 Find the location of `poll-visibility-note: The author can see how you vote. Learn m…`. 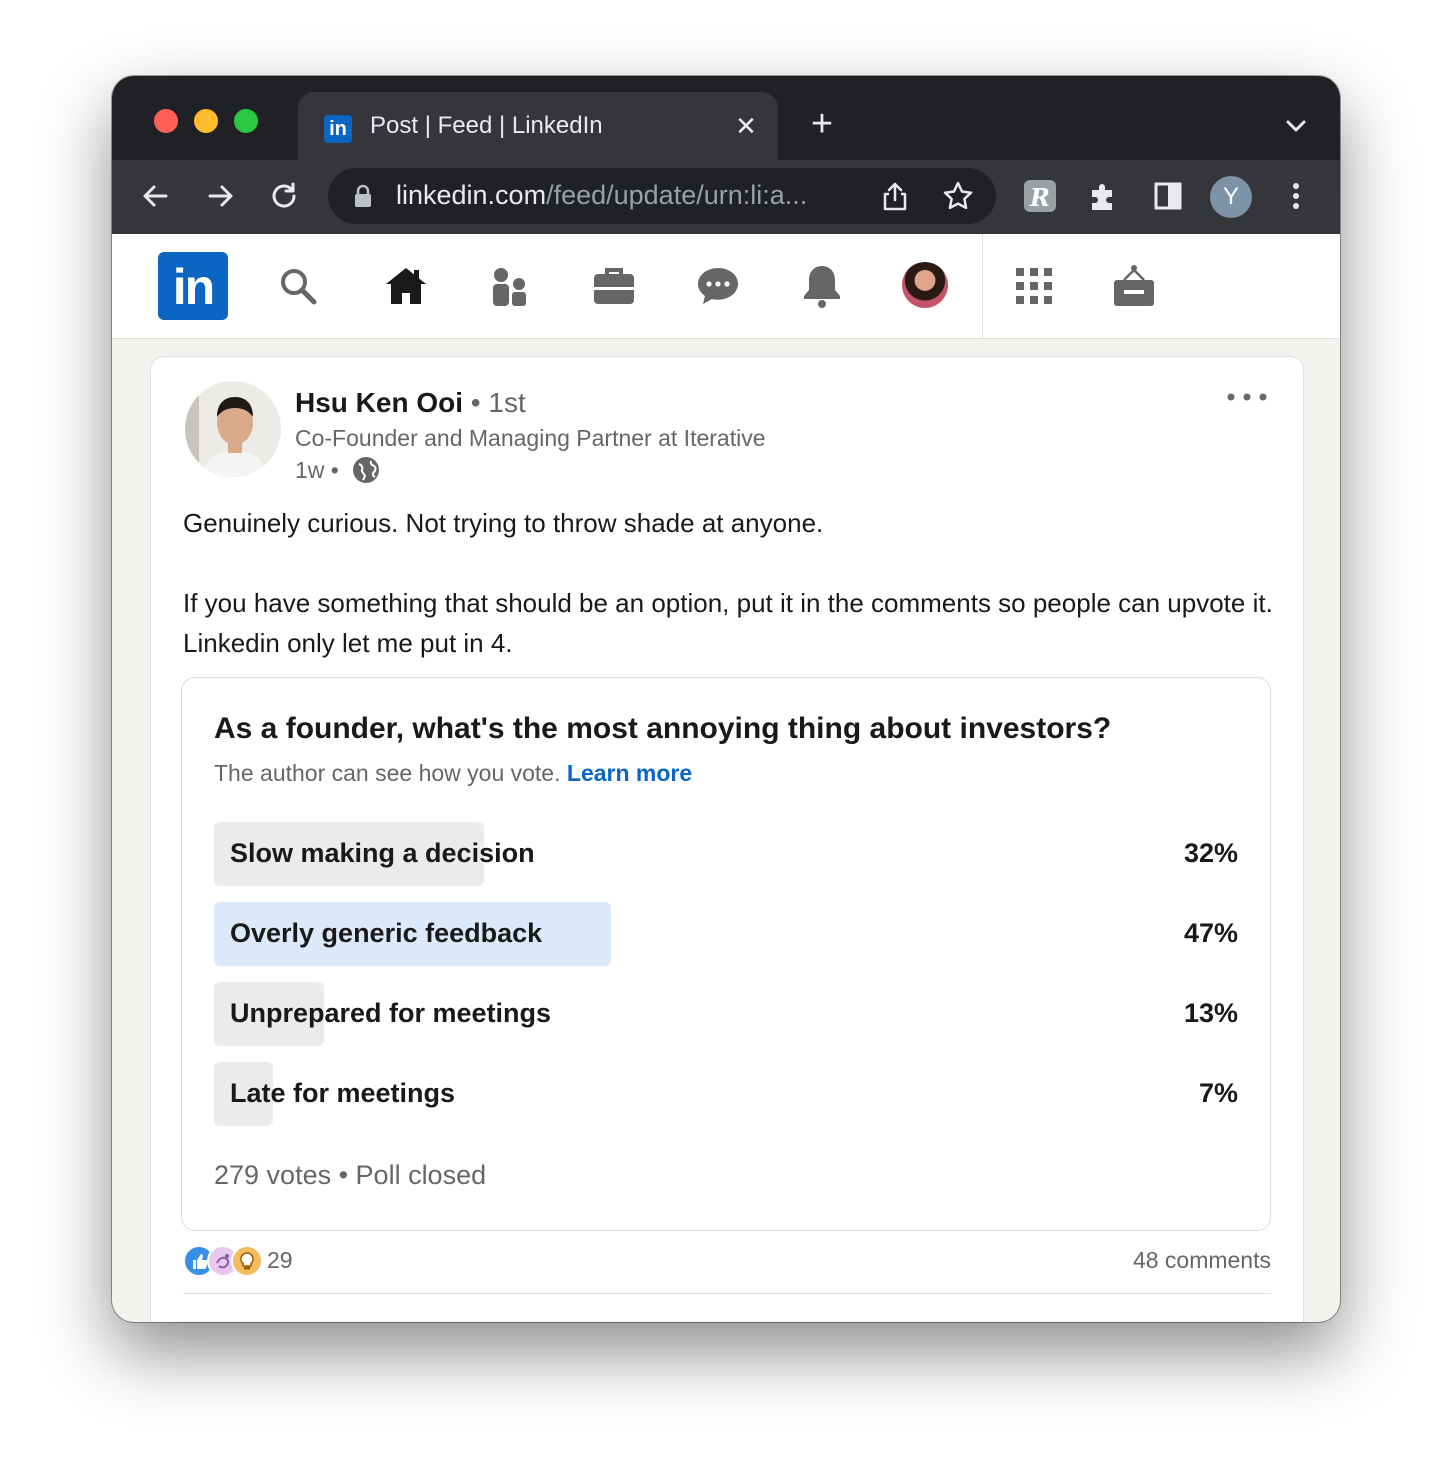

poll-visibility-note: The author can see how you vote. Learn m… is located at coordinates (453, 773).